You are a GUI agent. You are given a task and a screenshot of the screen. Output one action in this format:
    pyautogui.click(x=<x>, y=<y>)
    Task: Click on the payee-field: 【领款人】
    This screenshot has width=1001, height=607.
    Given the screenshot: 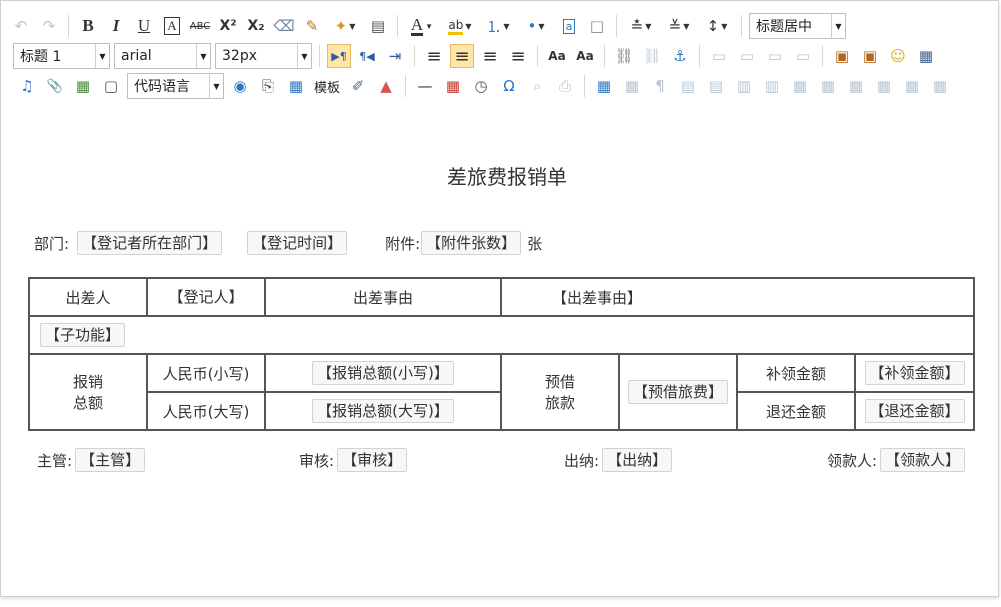 What is the action you would take?
    pyautogui.click(x=923, y=460)
    